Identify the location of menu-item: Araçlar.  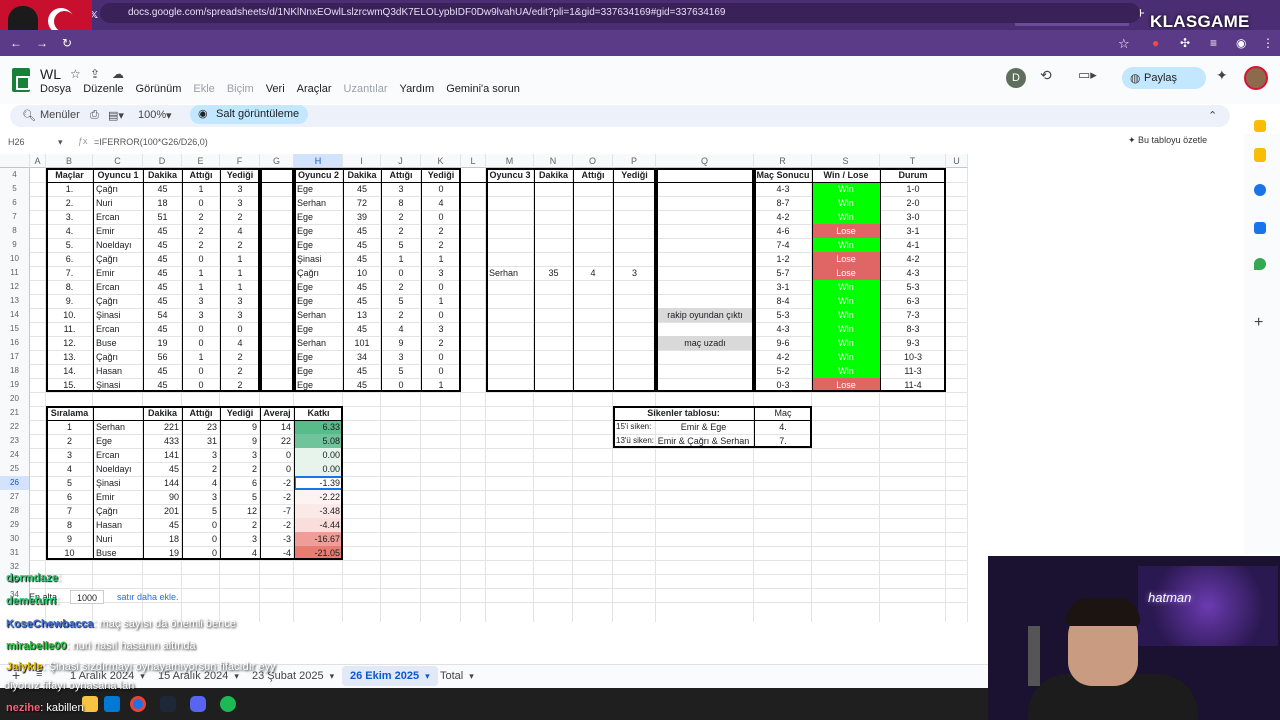
(314, 89).